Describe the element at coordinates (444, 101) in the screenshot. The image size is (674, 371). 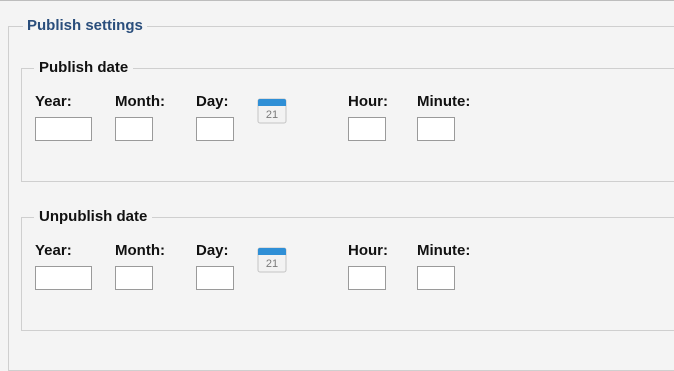
I see `publish-minute-label: Minute:` at that location.